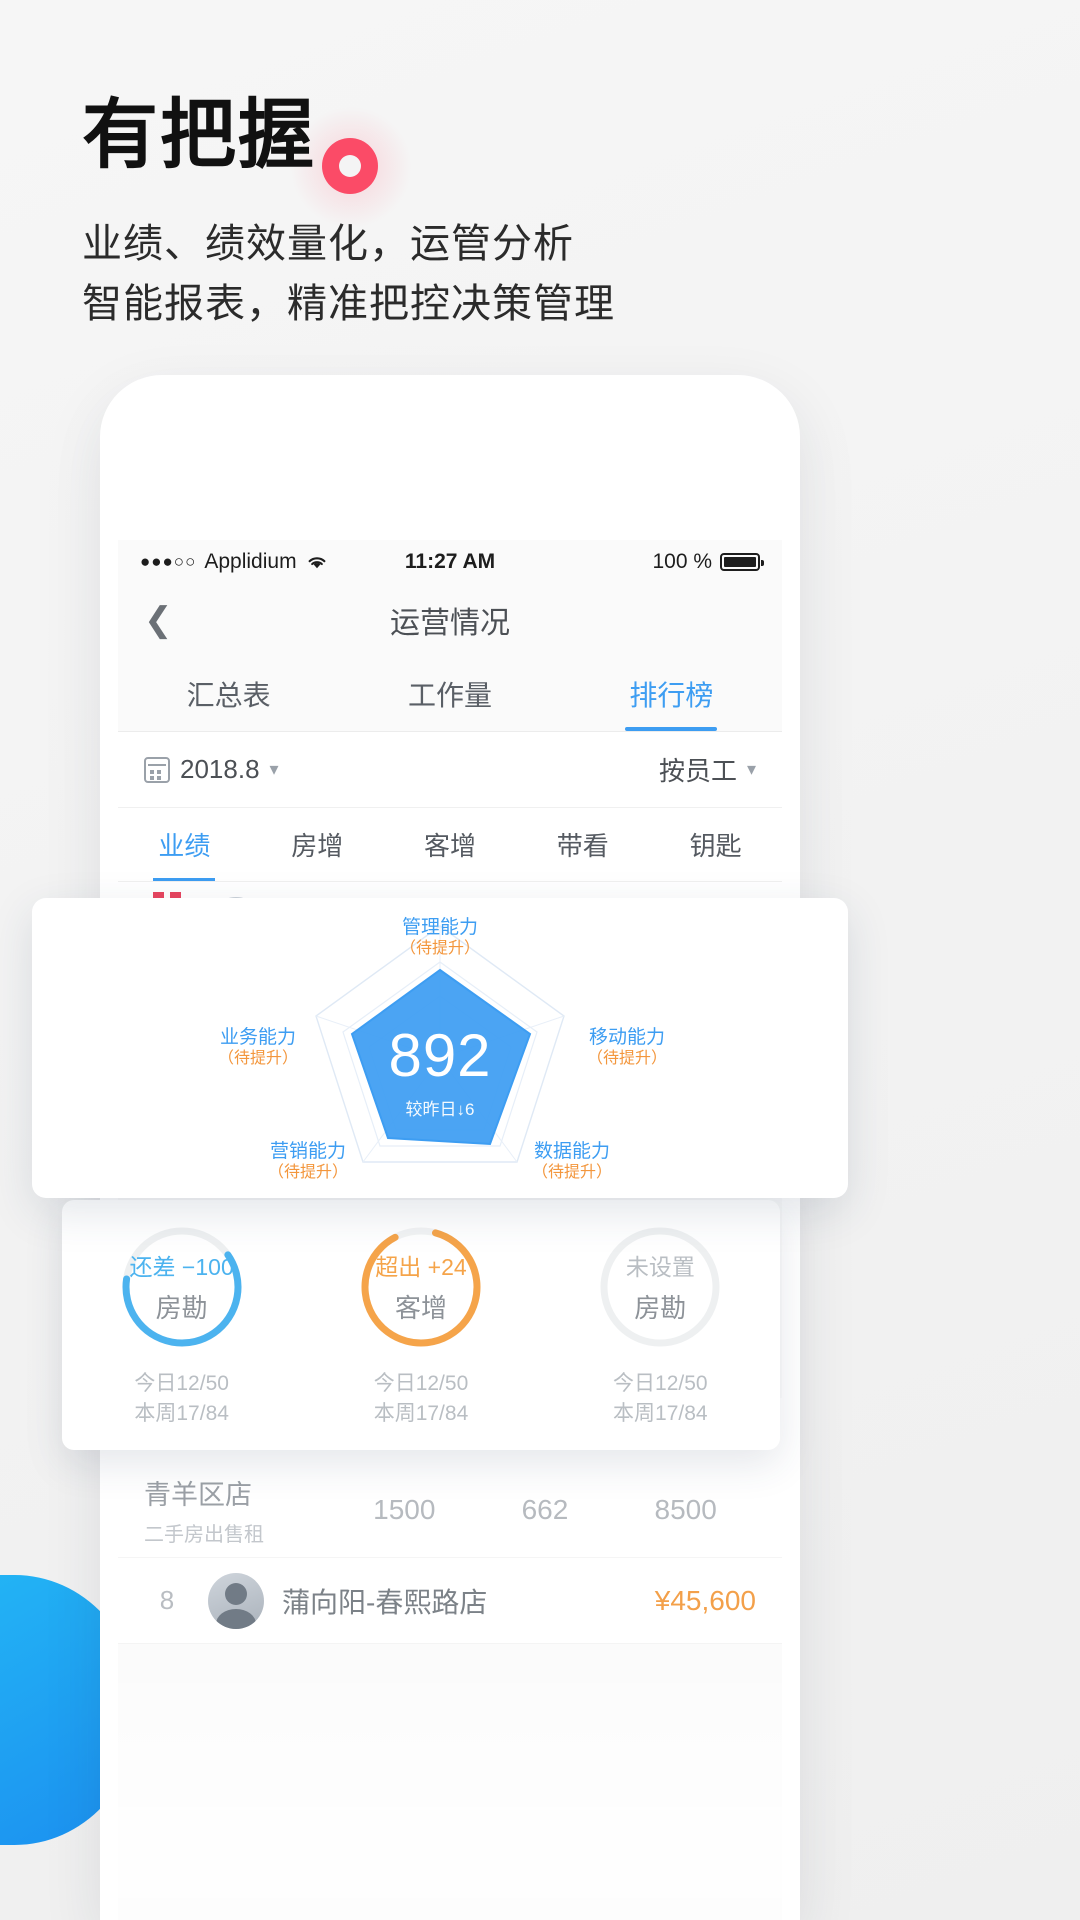  What do you see at coordinates (450, 623) in the screenshot?
I see `navbar-title: 运营情况` at bounding box center [450, 623].